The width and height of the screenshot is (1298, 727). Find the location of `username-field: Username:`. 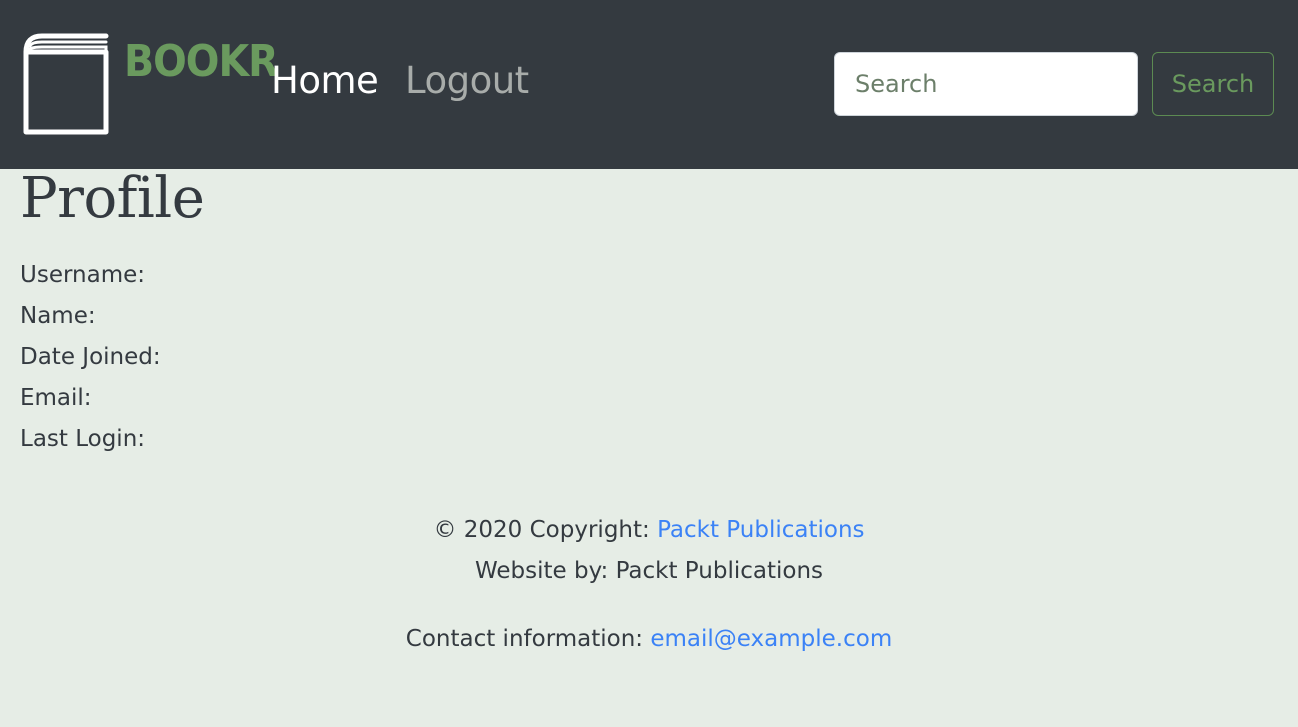

username-field: Username: is located at coordinates (82, 275).